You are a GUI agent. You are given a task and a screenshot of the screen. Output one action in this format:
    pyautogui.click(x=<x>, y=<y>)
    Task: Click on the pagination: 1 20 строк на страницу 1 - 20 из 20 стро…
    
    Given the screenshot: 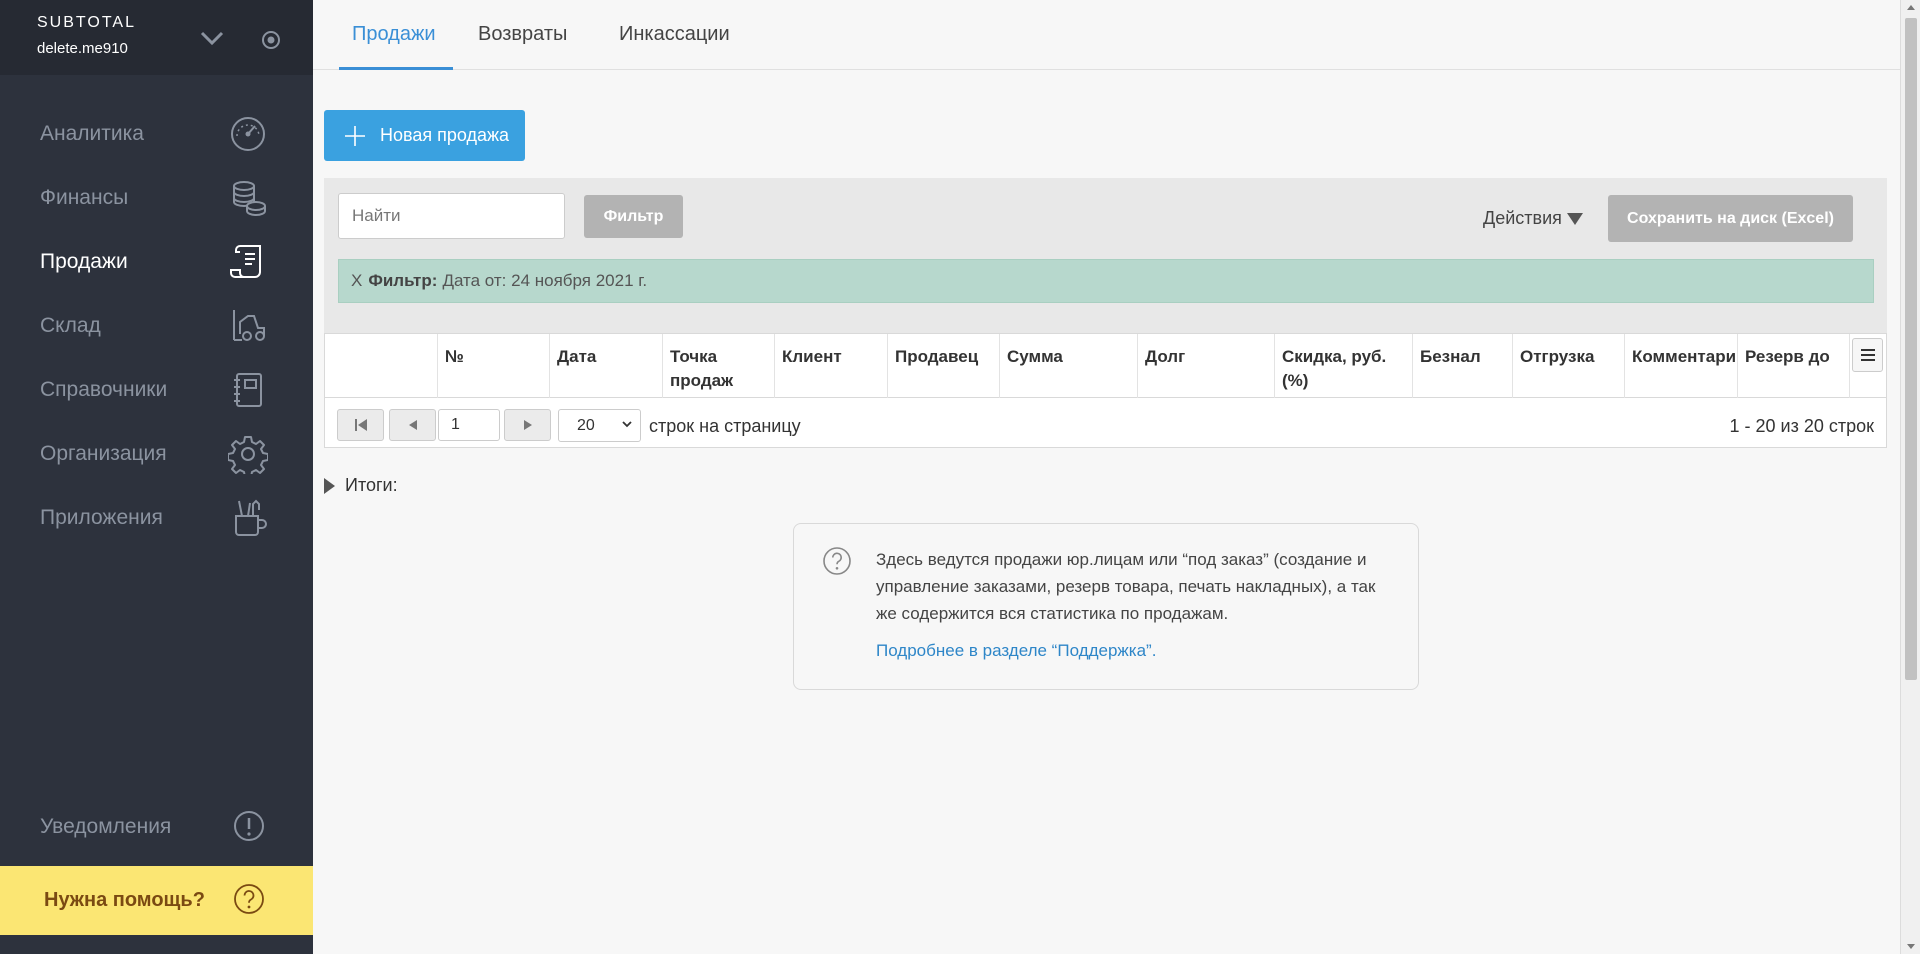 What is the action you would take?
    pyautogui.click(x=1105, y=423)
    